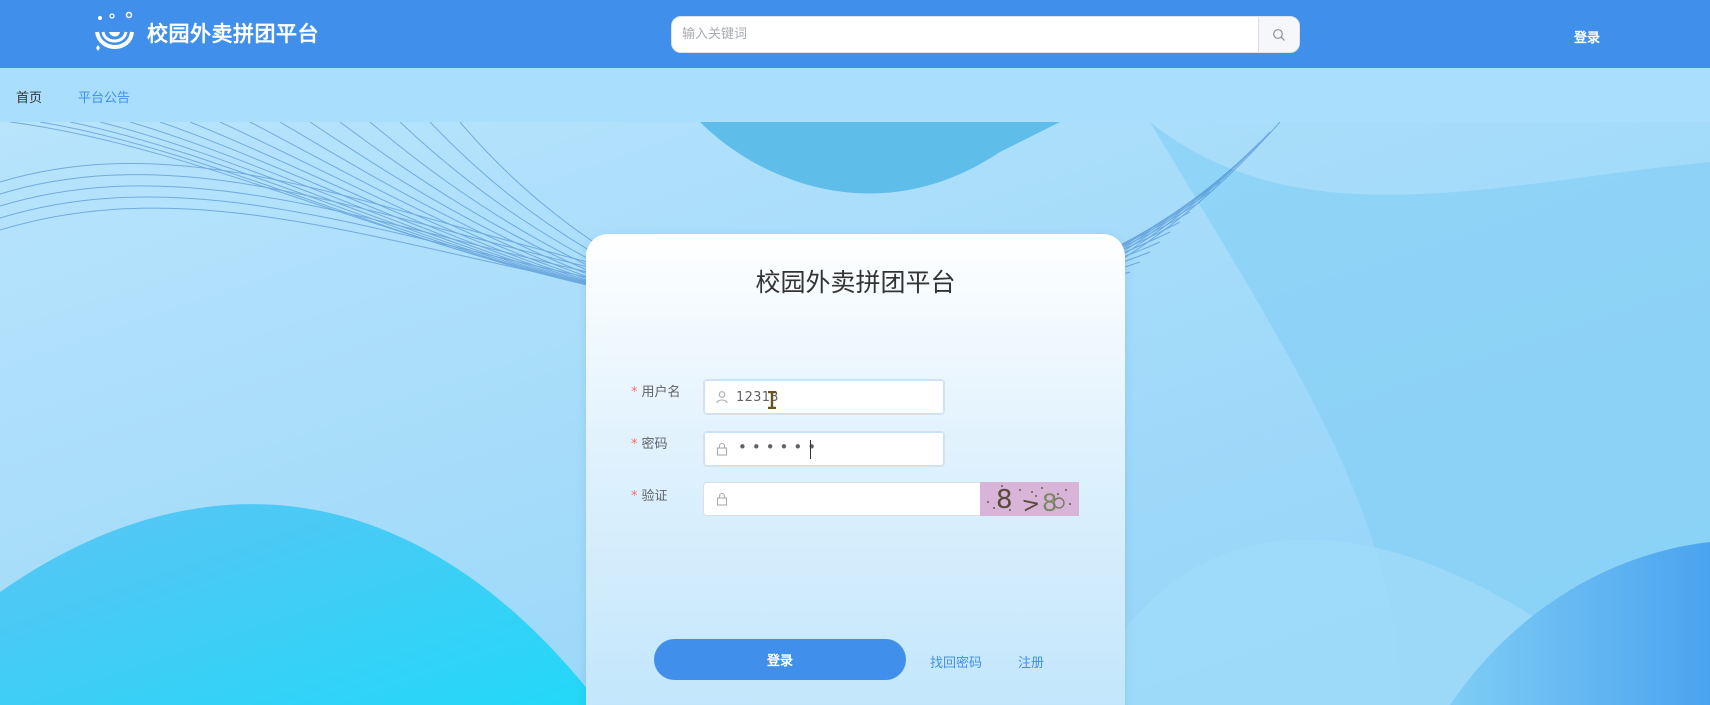 Image resolution: width=1710 pixels, height=705 pixels. Describe the element at coordinates (855, 95) in the screenshot. I see `nav-bar: 首页 平台公告` at that location.